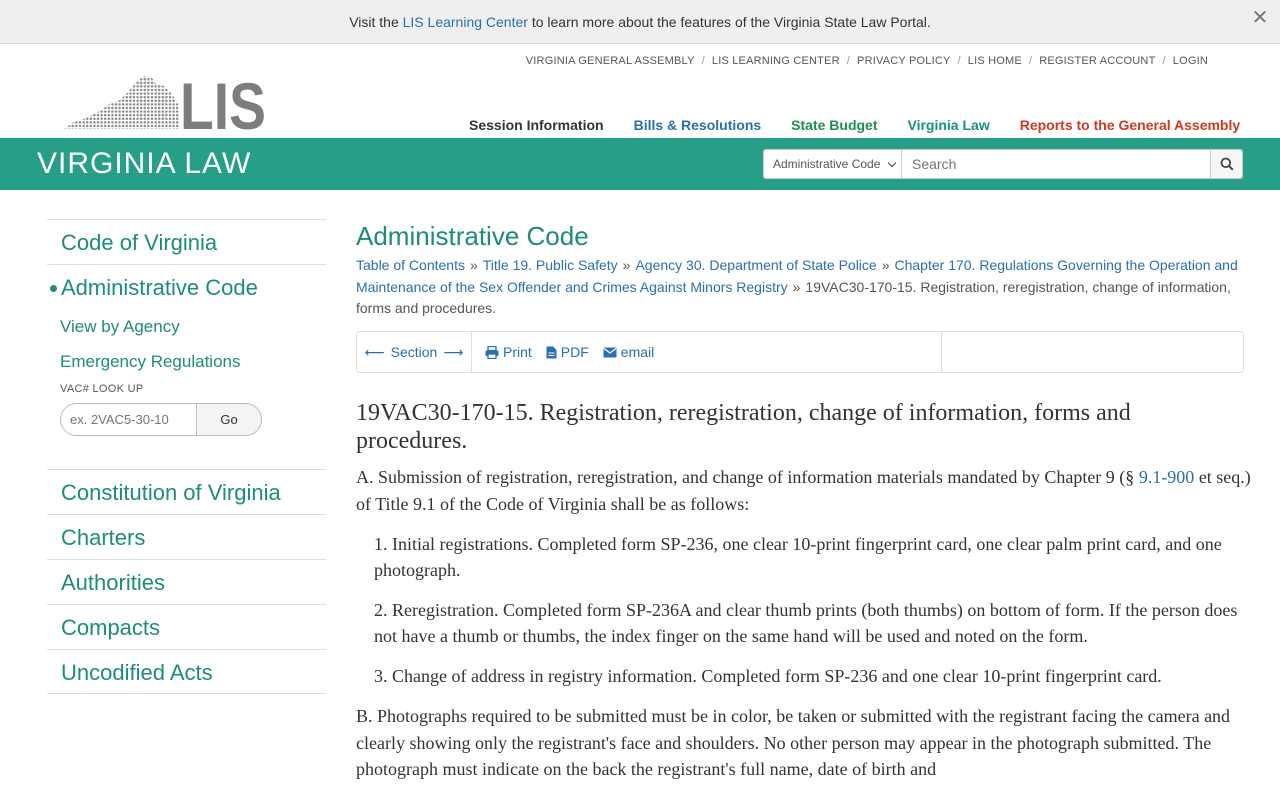 This screenshot has height=800, width=1280. What do you see at coordinates (186, 671) in the screenshot?
I see `sidebar-item-uncodified-acts: Uncodified Acts` at bounding box center [186, 671].